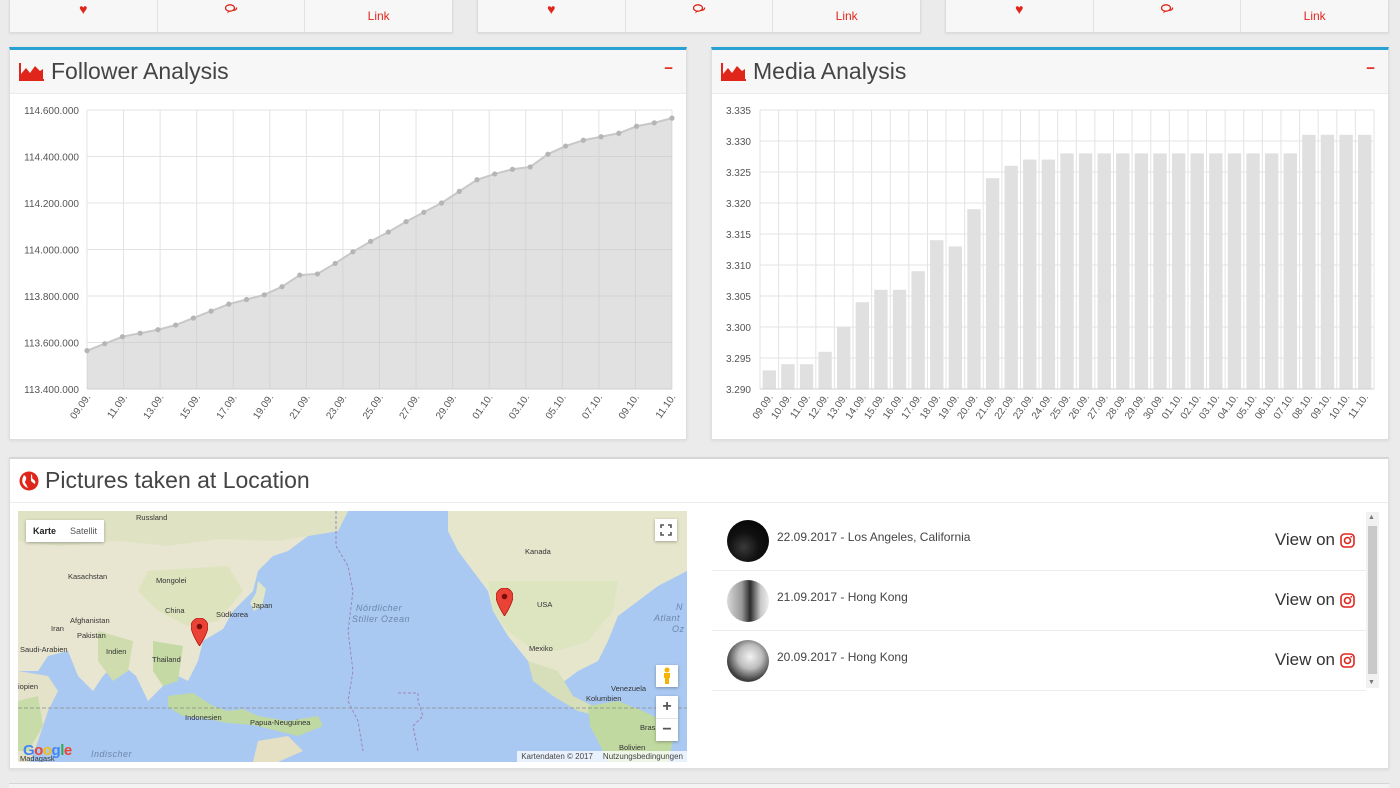 Image resolution: width=1400 pixels, height=788 pixels. I want to click on view-on-label: View on, so click(1304, 599).